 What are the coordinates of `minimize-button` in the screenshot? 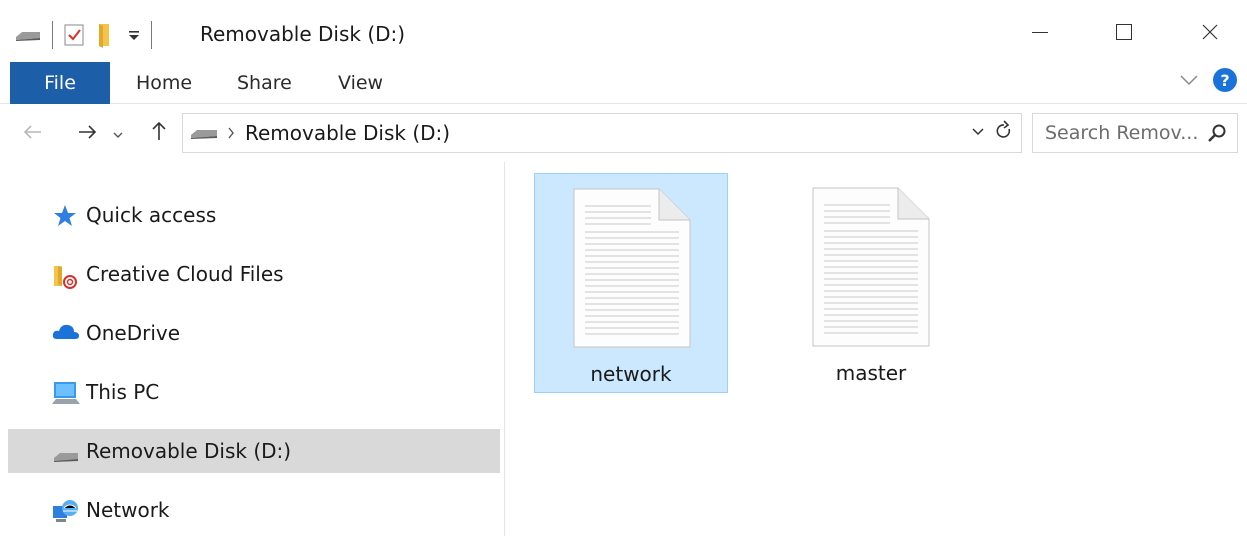 It's located at (1040, 34).